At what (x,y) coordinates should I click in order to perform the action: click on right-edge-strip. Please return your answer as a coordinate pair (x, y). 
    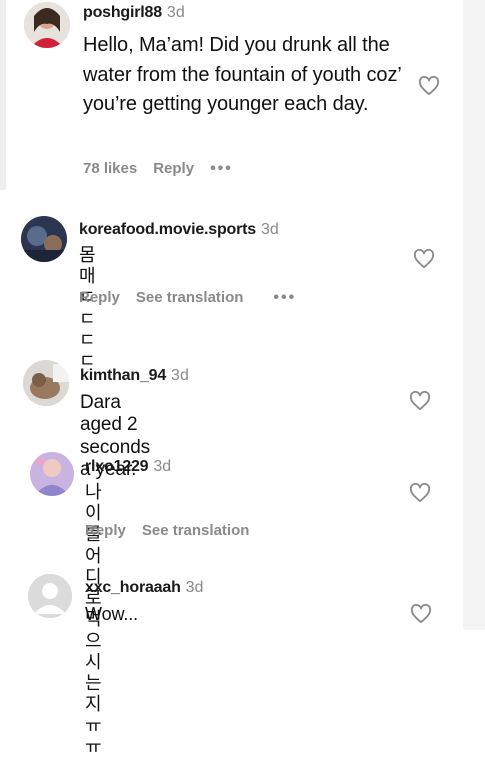
    Looking at the image, I should click on (474, 315).